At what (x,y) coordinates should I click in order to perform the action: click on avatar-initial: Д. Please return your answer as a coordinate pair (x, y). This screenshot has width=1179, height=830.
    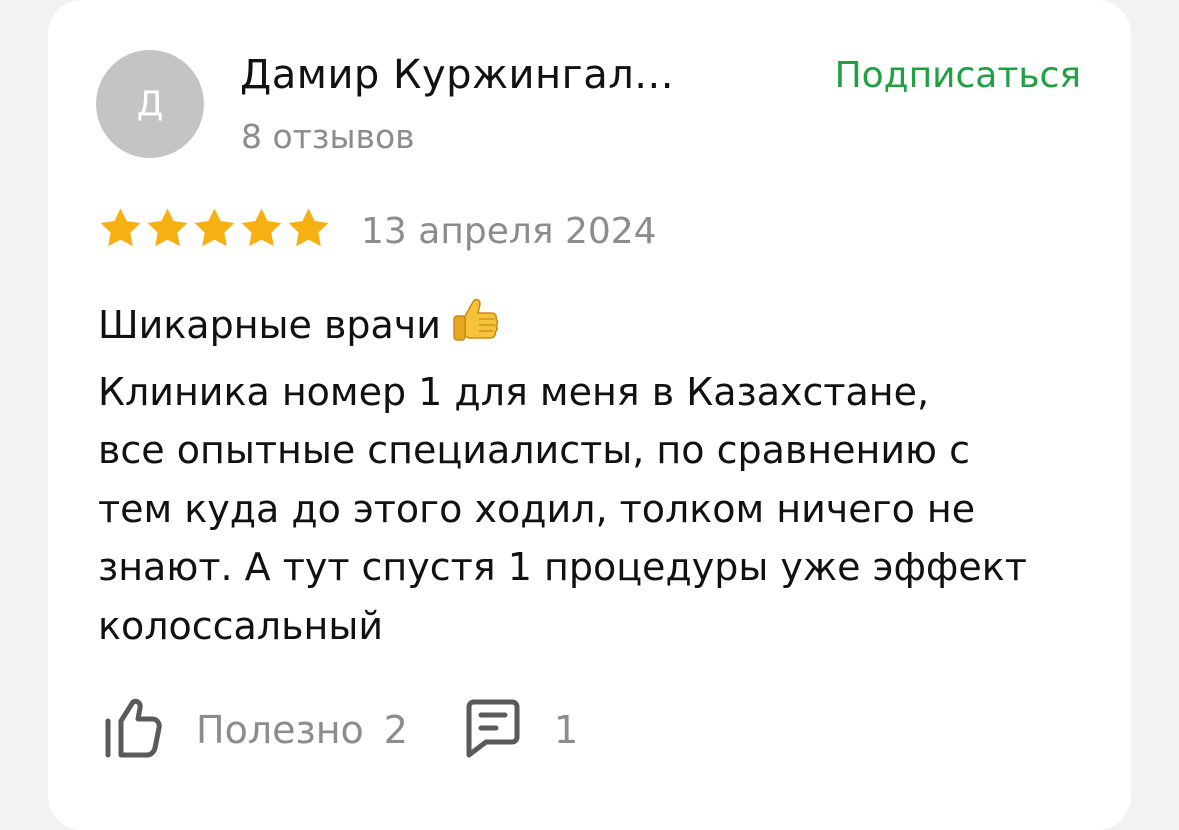
    Looking at the image, I should click on (150, 104).